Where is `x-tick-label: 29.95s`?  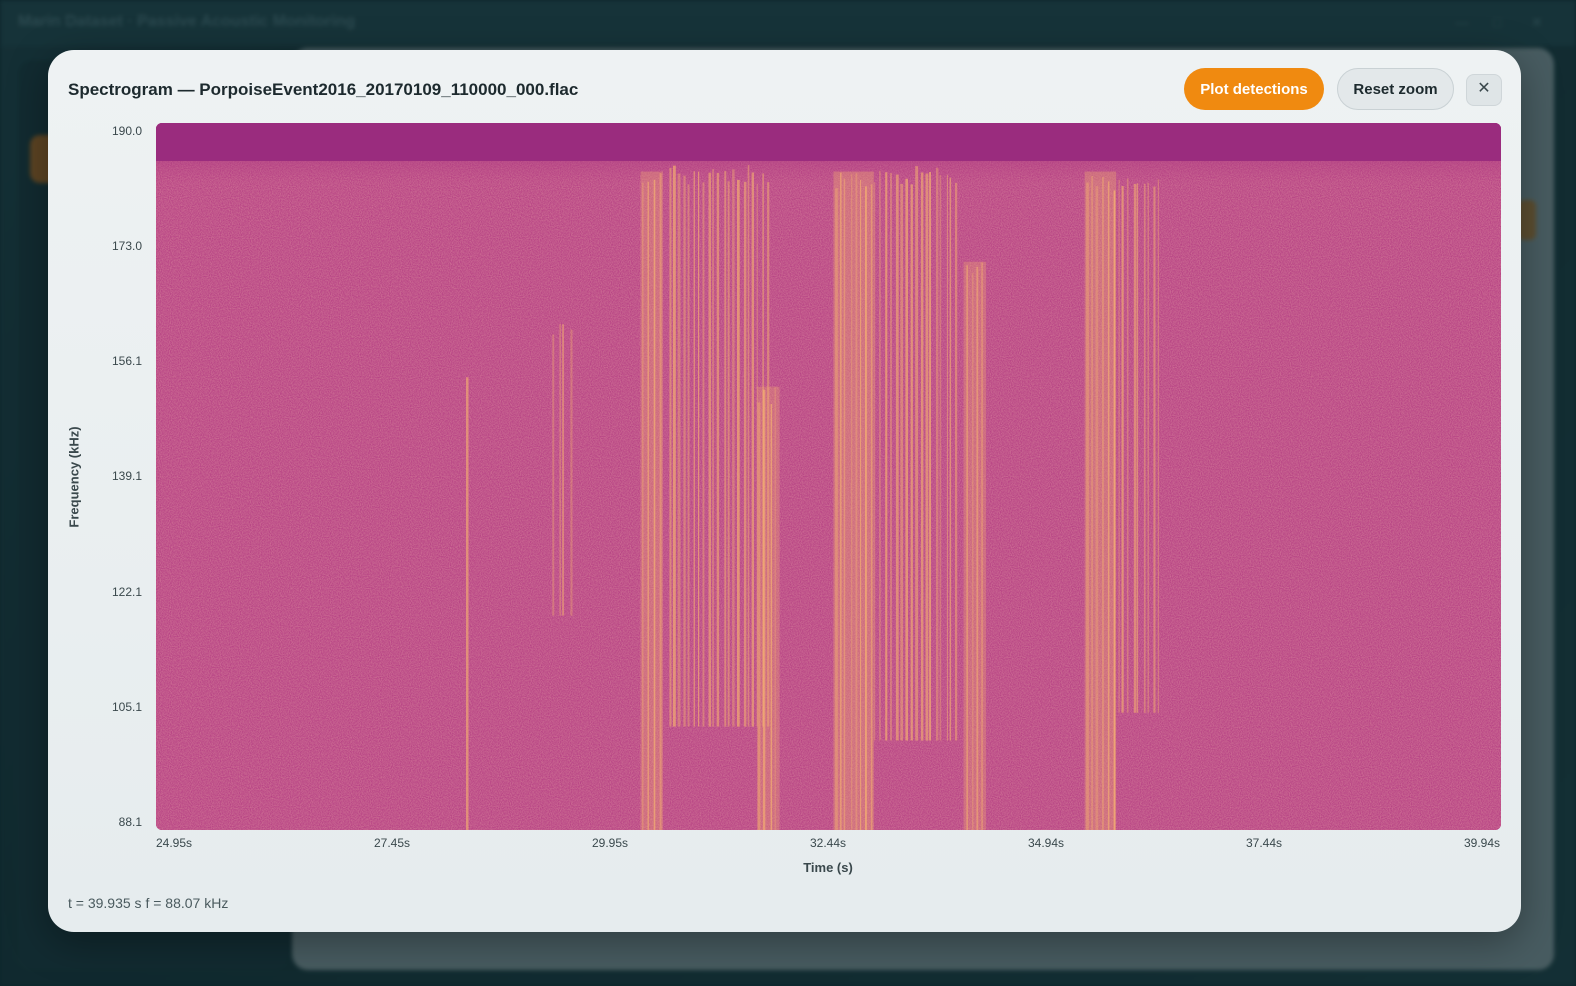 x-tick-label: 29.95s is located at coordinates (610, 843).